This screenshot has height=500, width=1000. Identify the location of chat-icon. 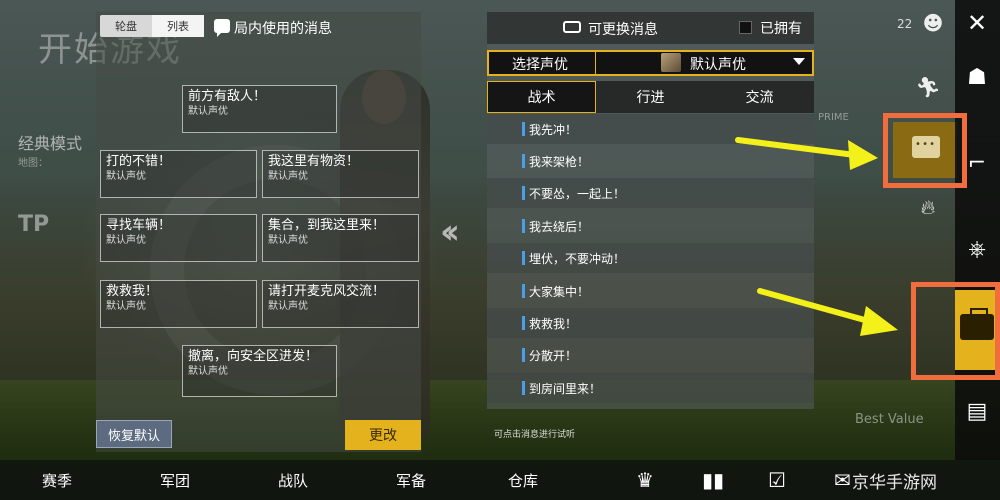
(222, 28).